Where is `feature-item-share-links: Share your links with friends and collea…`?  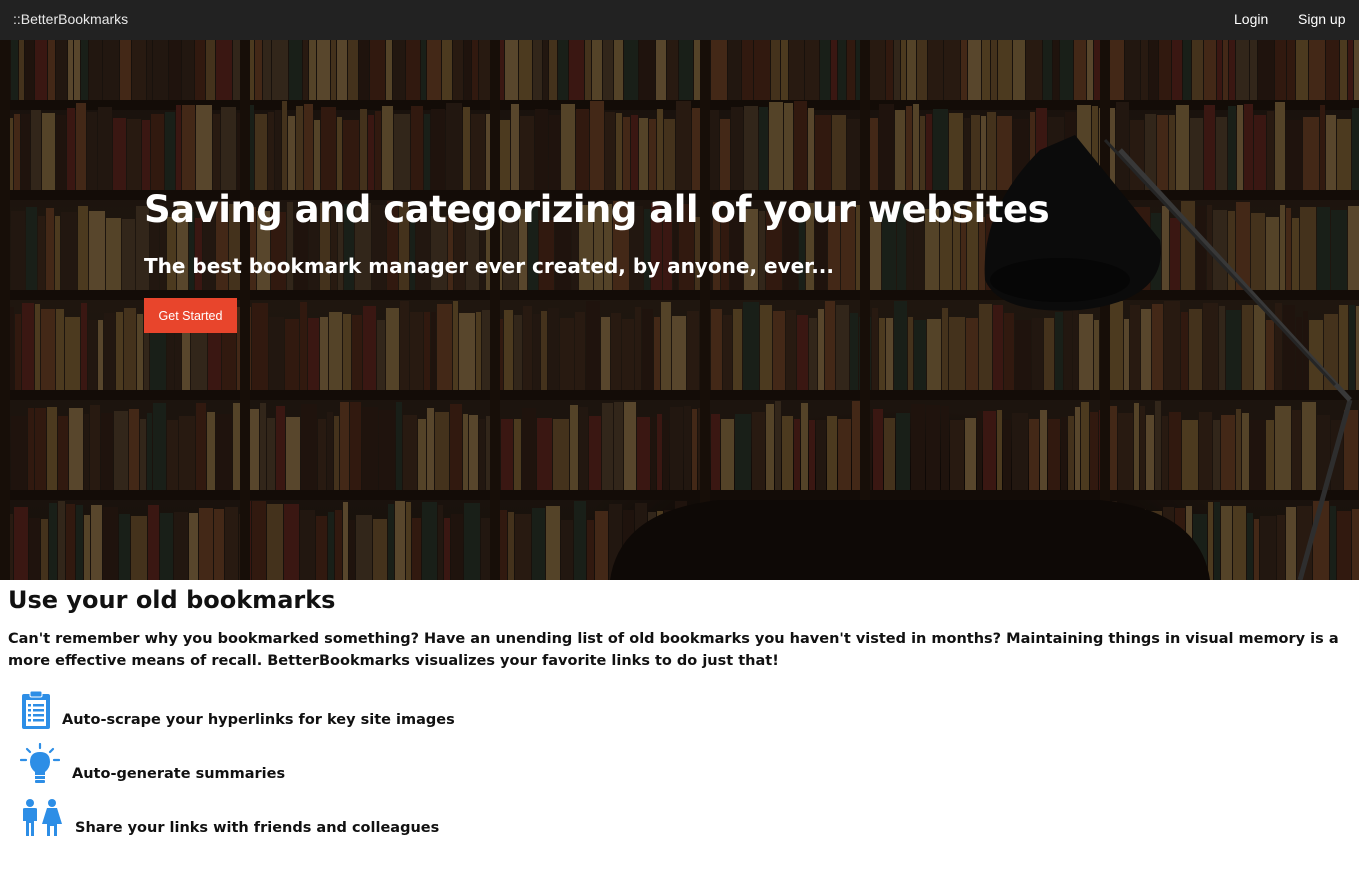
feature-item-share-links: Share your links with friends and collea… is located at coordinates (229, 818).